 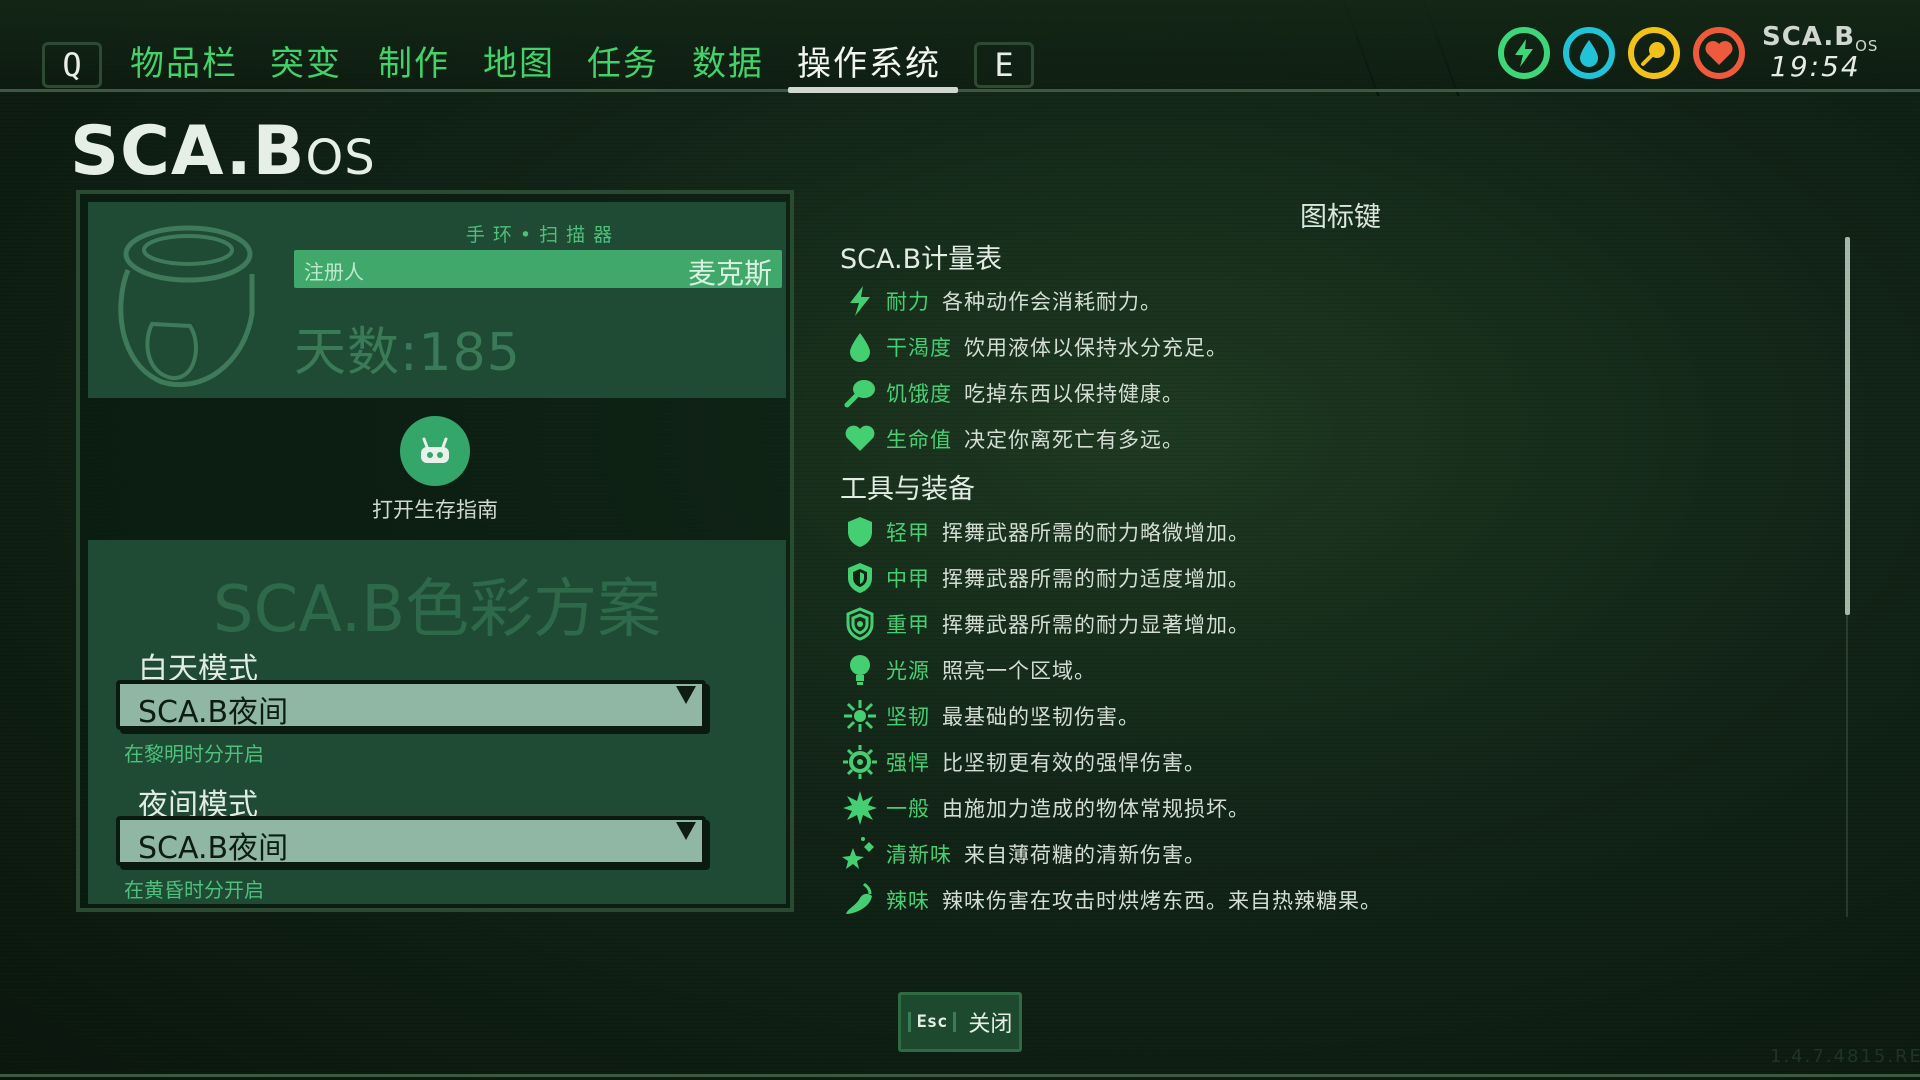 I want to click on tab-inventory: 物品栏, so click(x=184, y=64).